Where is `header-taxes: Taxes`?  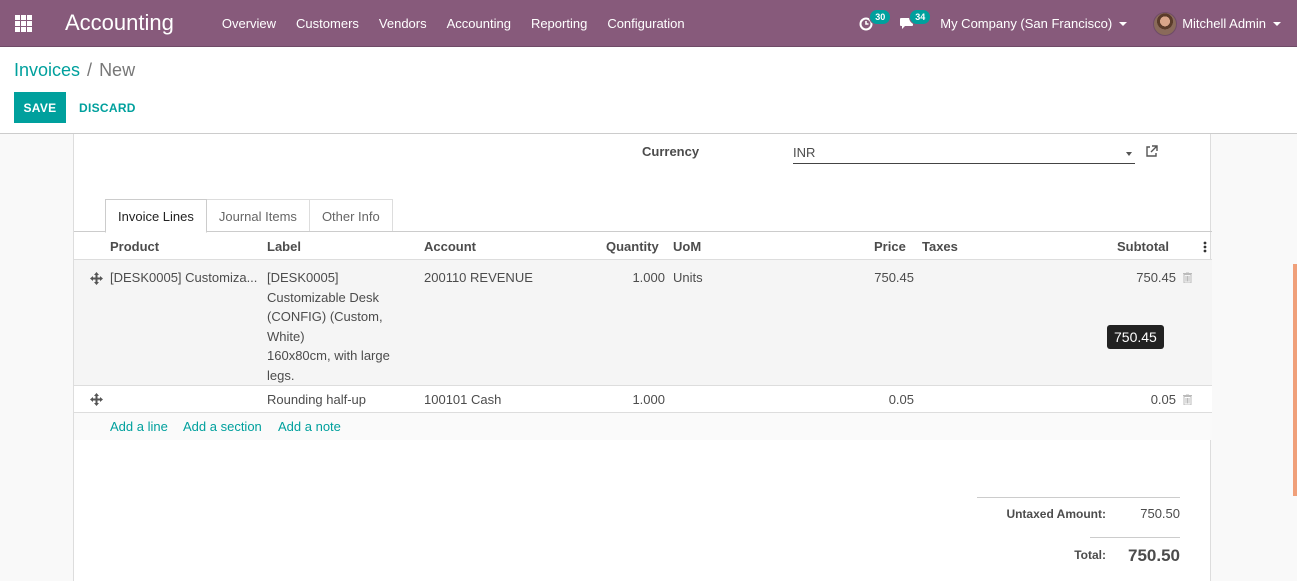 header-taxes: Taxes is located at coordinates (940, 246).